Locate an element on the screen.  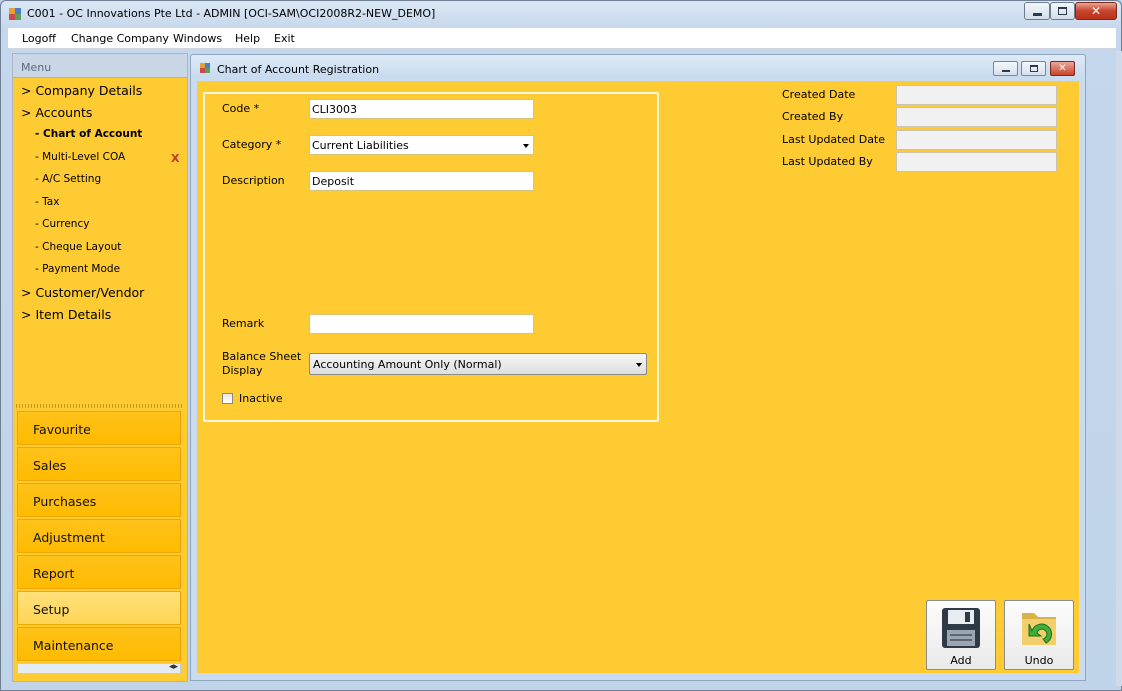
nav-favourite-label: Favourite is located at coordinates (62, 429).